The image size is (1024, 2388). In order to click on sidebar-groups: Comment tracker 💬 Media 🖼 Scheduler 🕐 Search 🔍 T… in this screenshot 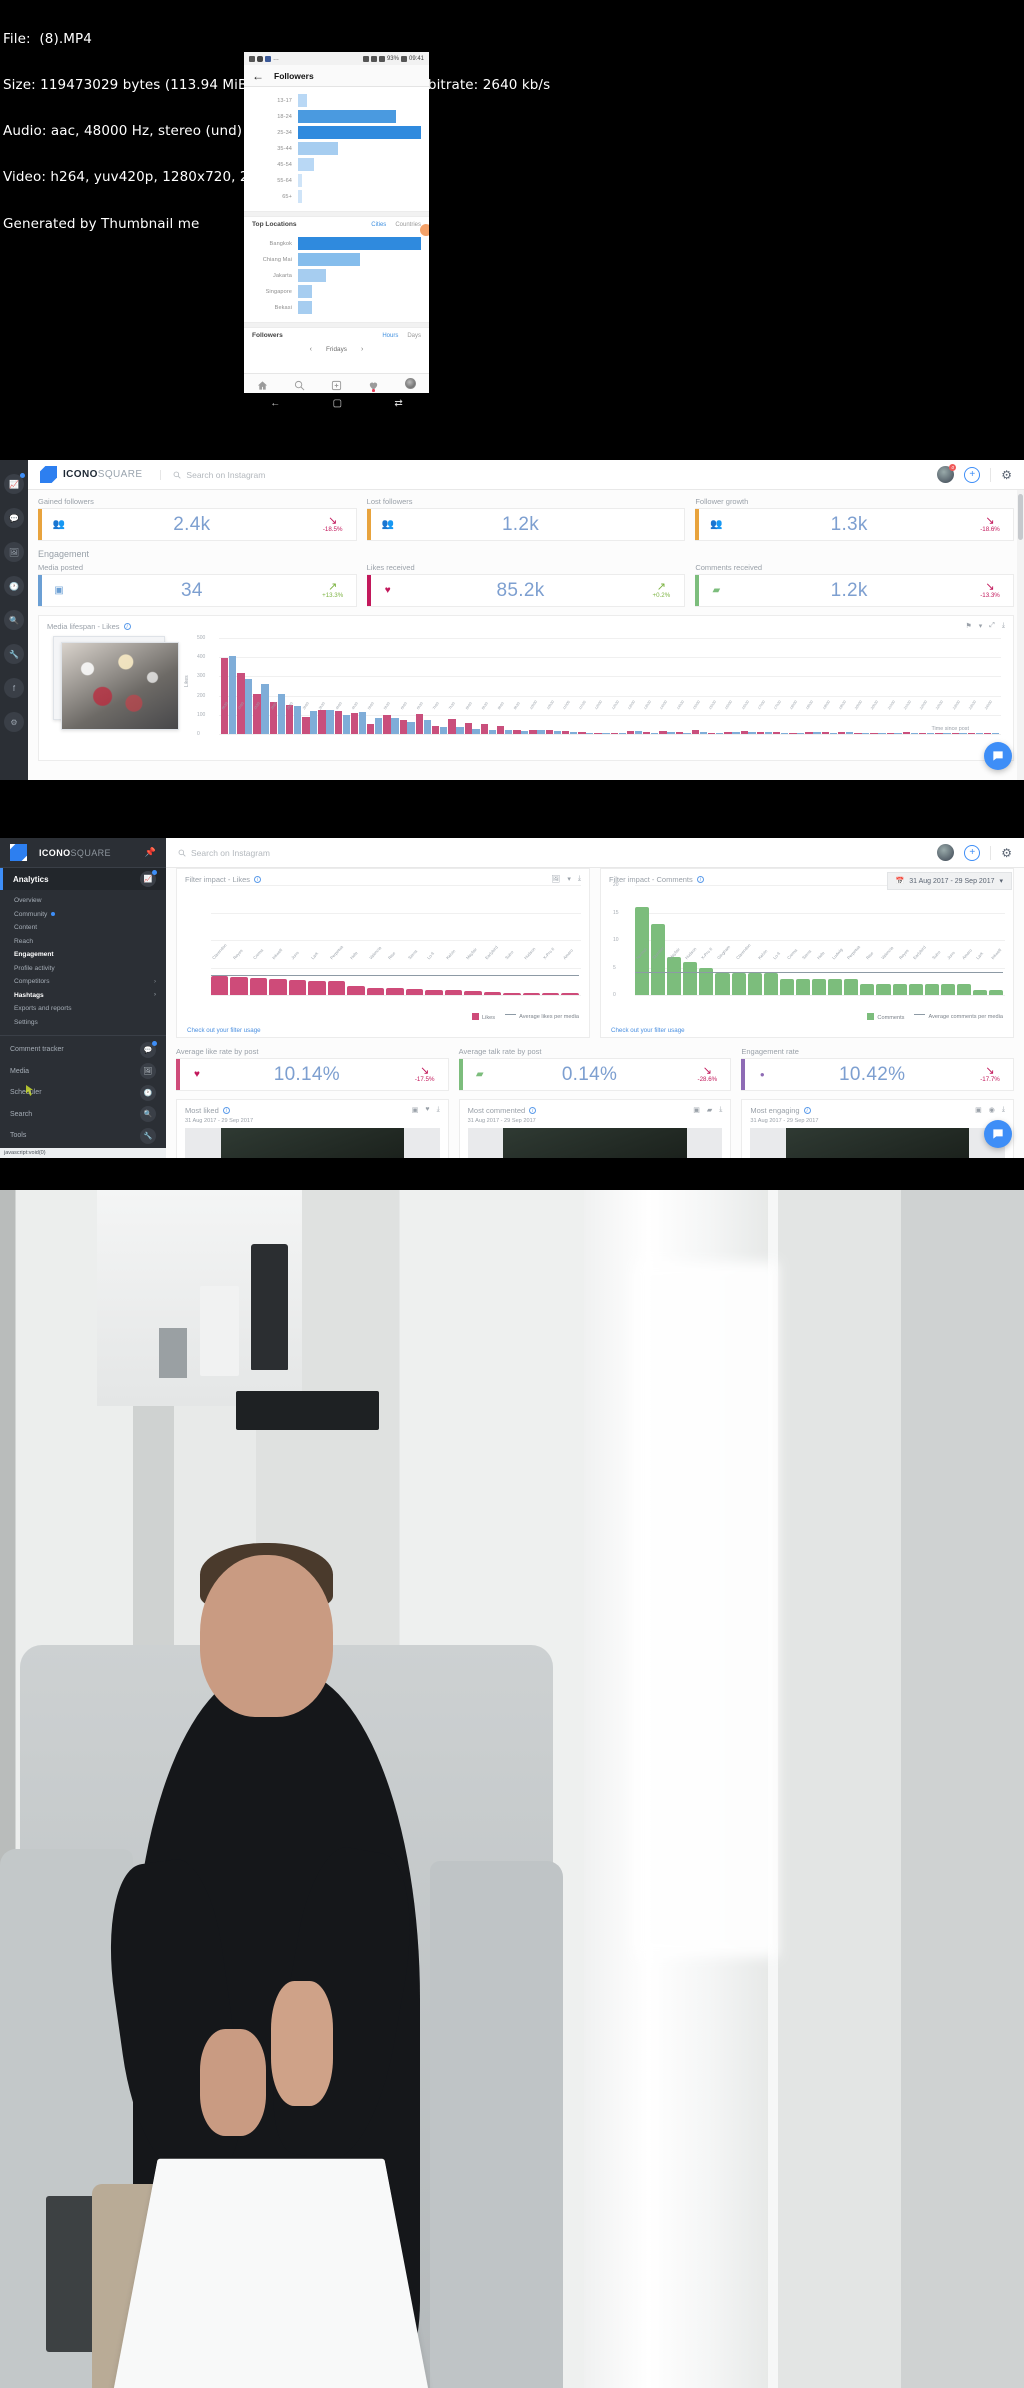, I will do `click(83, 1097)`.